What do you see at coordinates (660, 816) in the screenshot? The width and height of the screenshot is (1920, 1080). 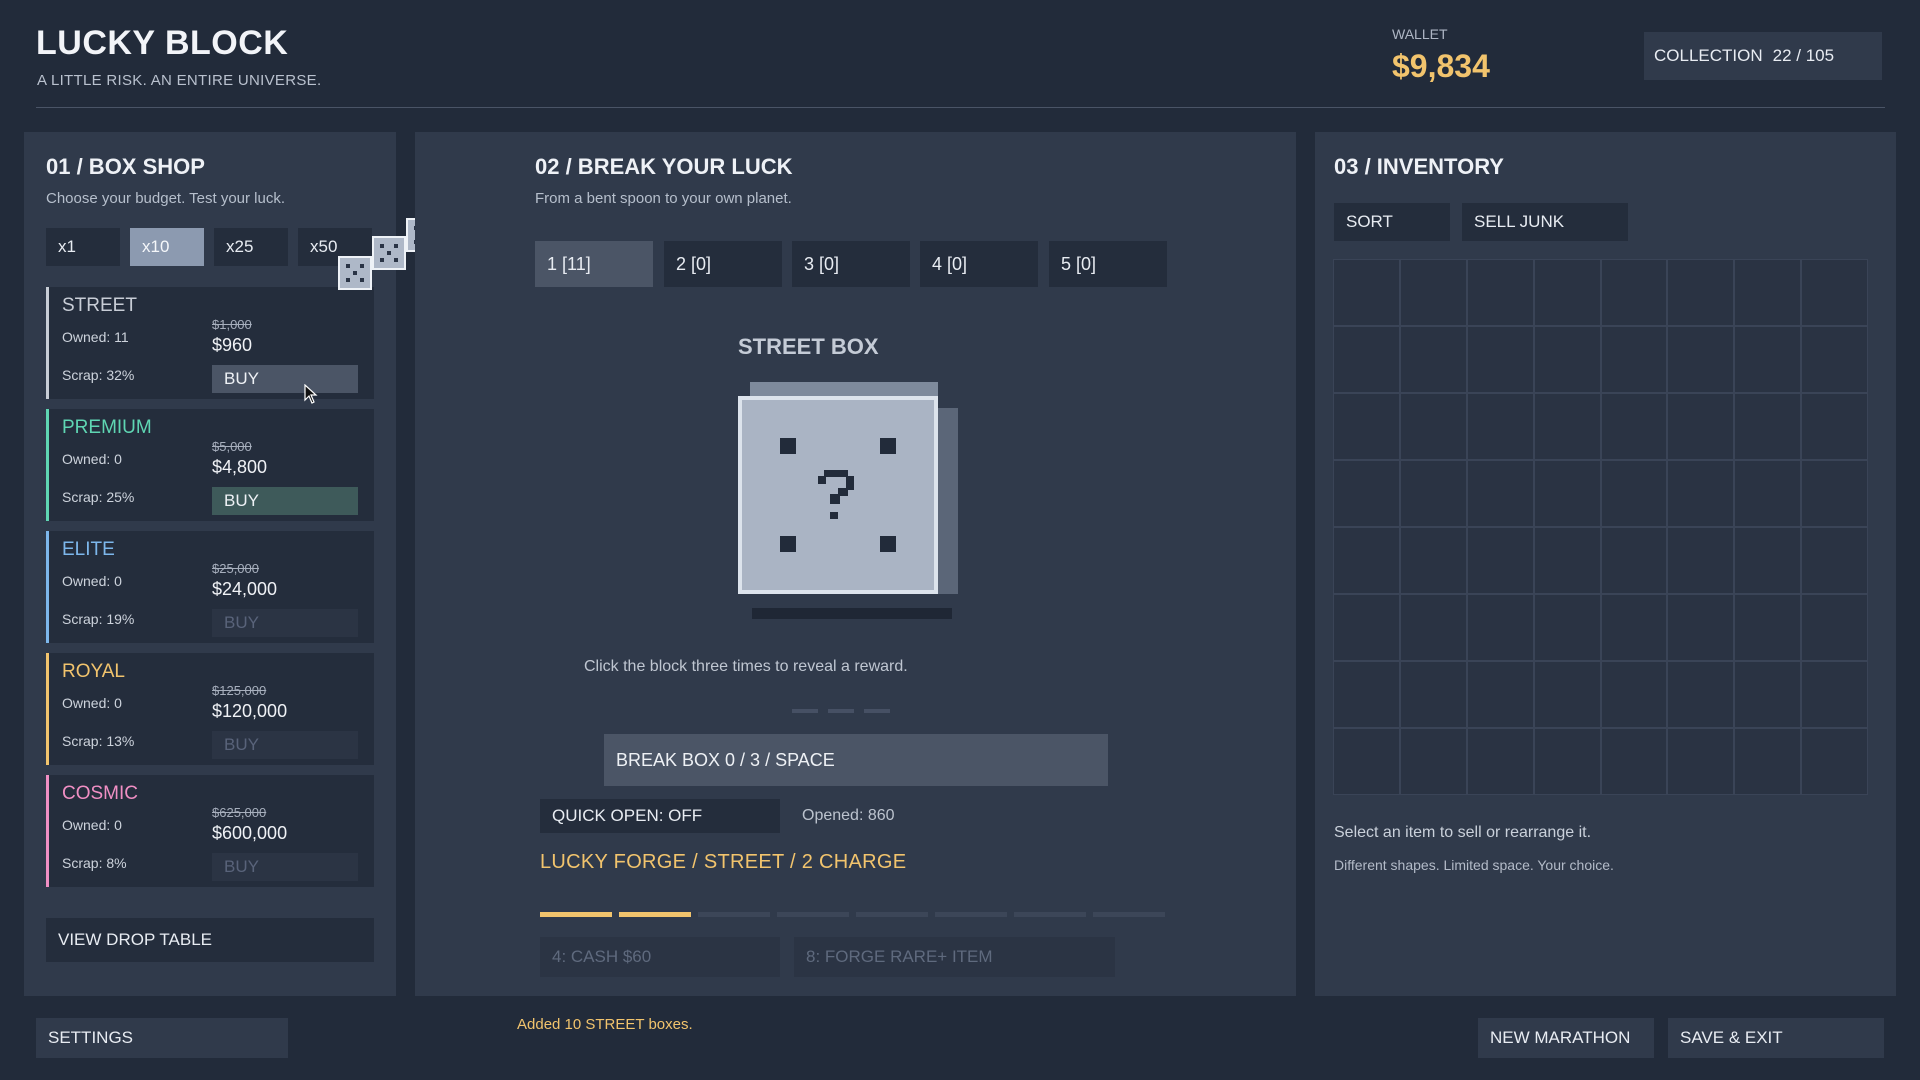 I see `quick-open-toggle: QUICK OPEN: OFF` at bounding box center [660, 816].